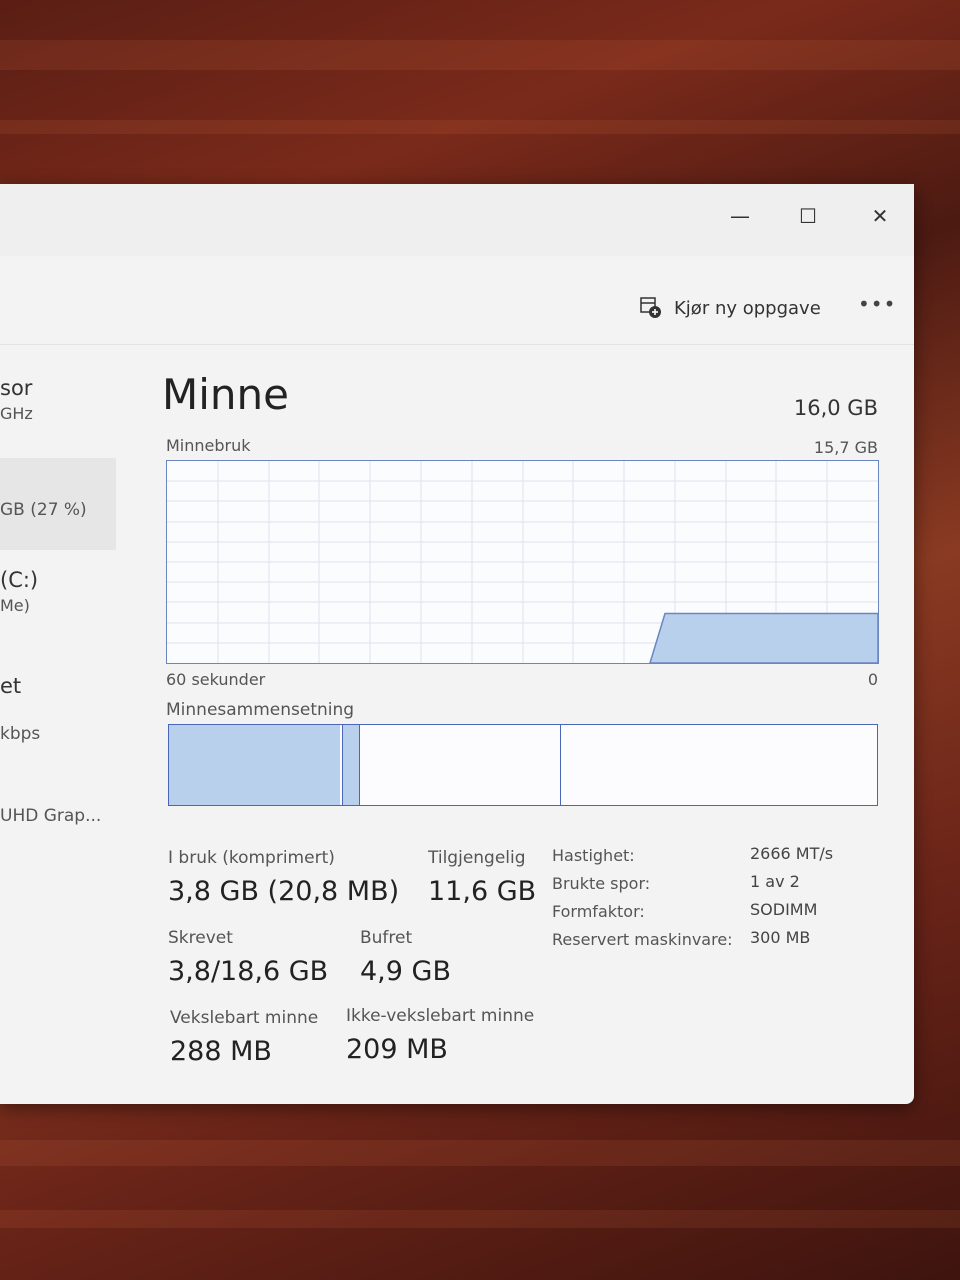  Describe the element at coordinates (718, 765) in the screenshot. I see `composition-free-segment` at that location.